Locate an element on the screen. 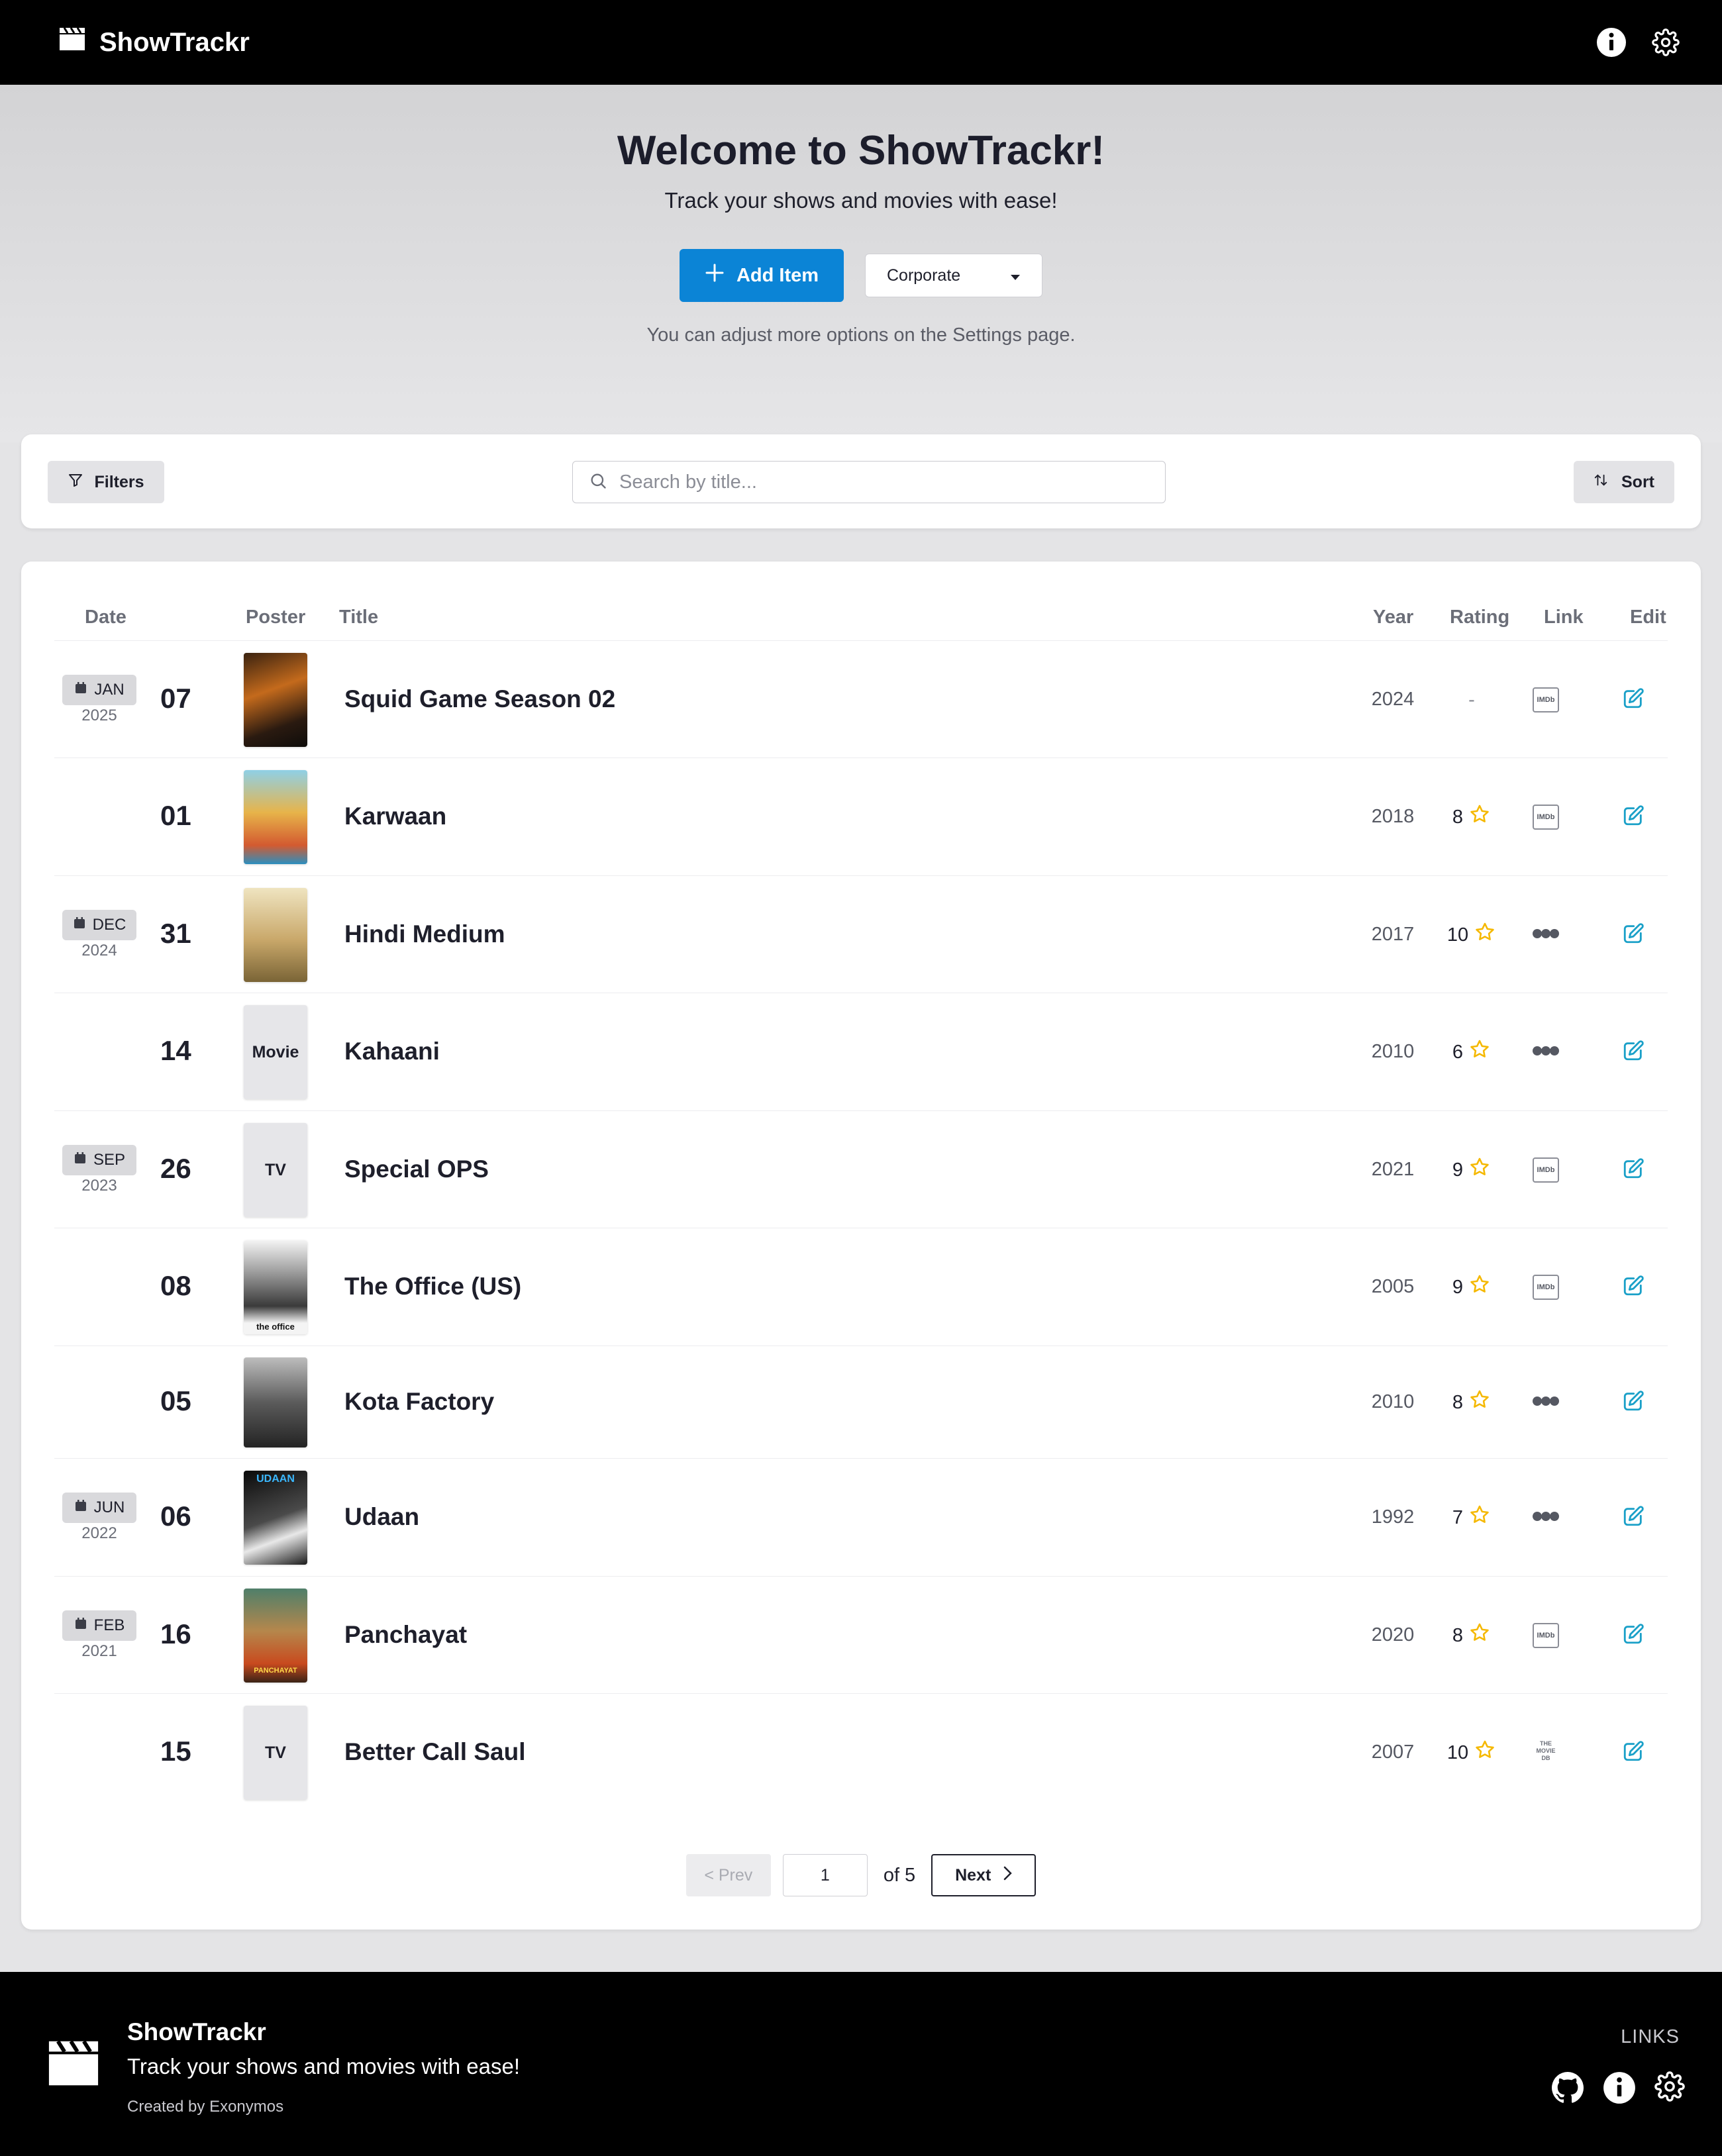 This screenshot has height=2156, width=1722. search-input is located at coordinates (884, 482).